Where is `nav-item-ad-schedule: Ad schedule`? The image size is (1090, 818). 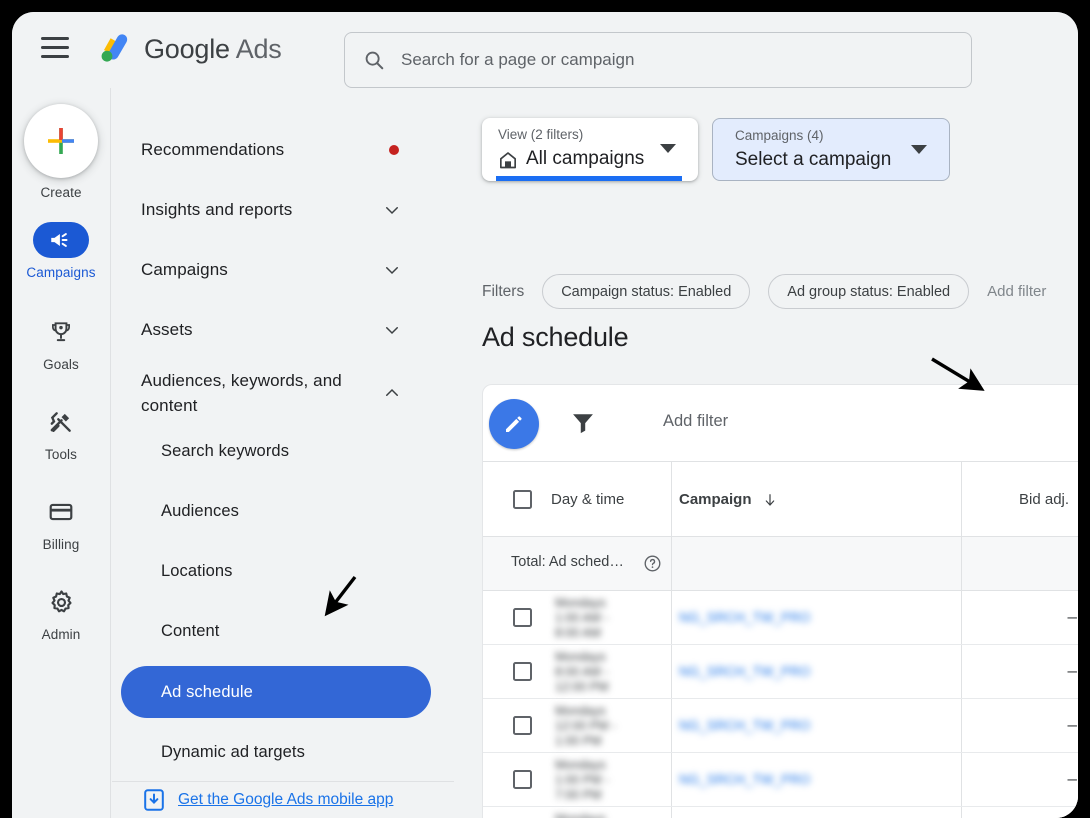
nav-item-ad-schedule: Ad schedule is located at coordinates (276, 692).